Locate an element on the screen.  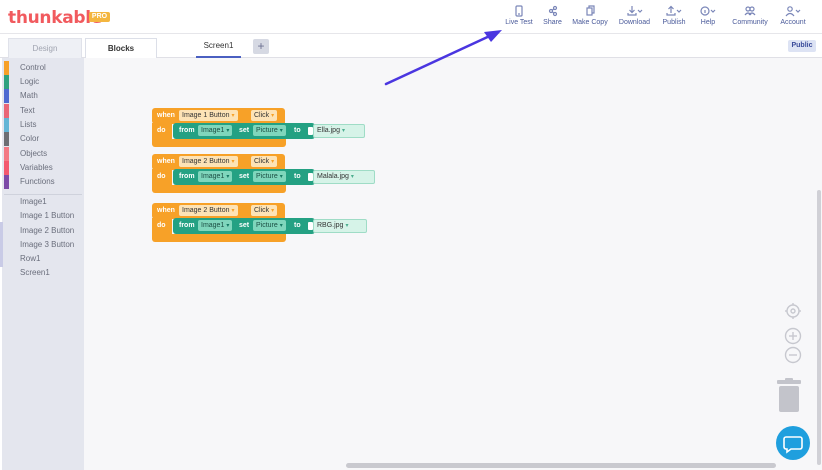
sidebar-category-logic: Logic is located at coordinates (44, 82).